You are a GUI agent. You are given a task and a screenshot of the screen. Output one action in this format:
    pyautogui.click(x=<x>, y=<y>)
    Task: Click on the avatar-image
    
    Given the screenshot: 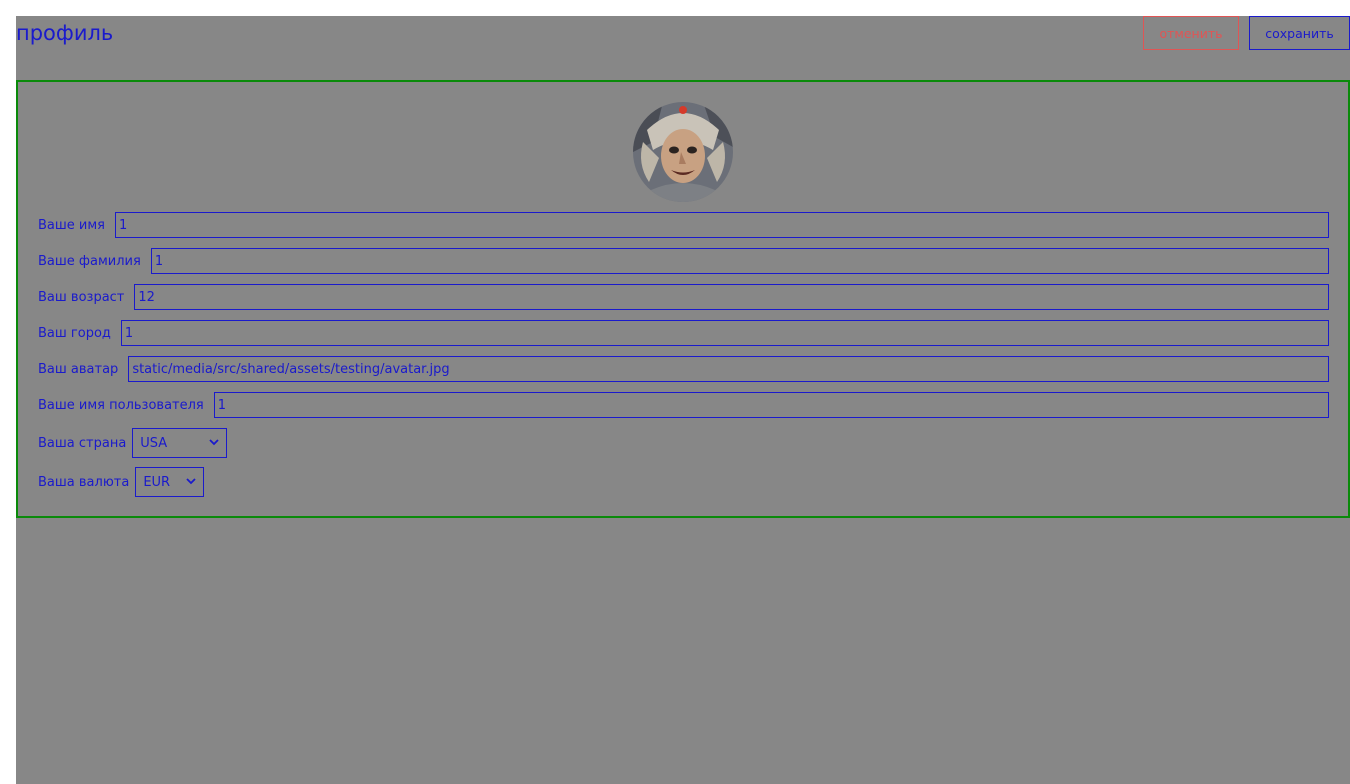 What is the action you would take?
    pyautogui.click(x=683, y=152)
    